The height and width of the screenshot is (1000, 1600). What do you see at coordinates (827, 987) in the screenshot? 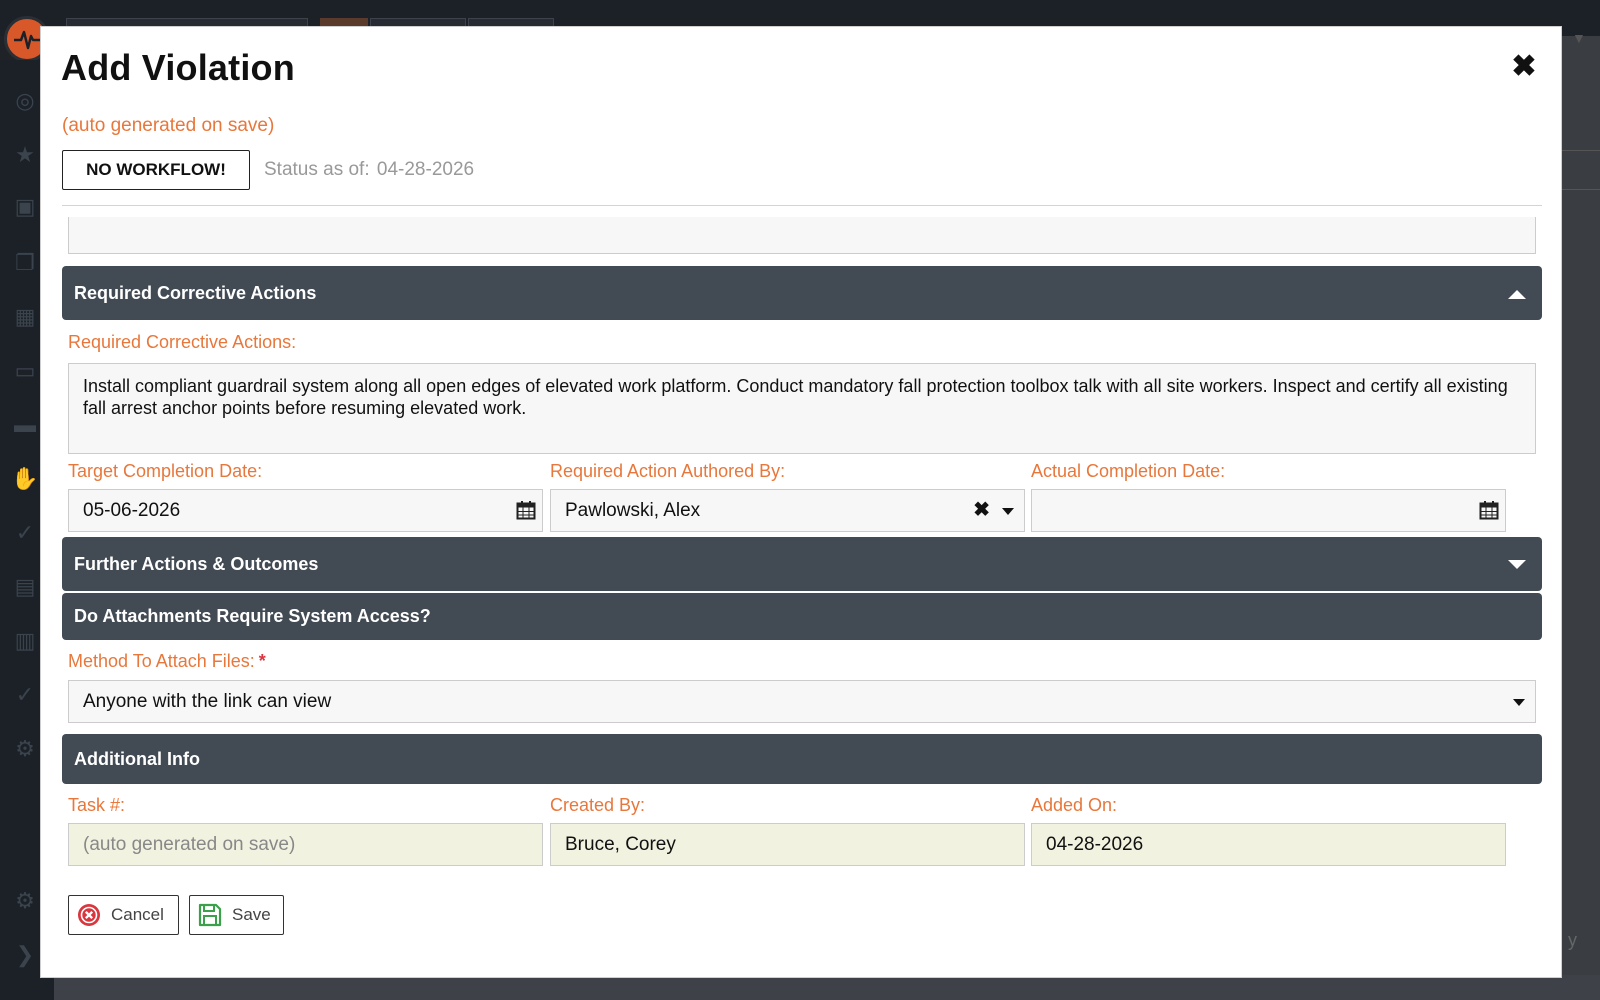
I see `app-bottom-bar` at bounding box center [827, 987].